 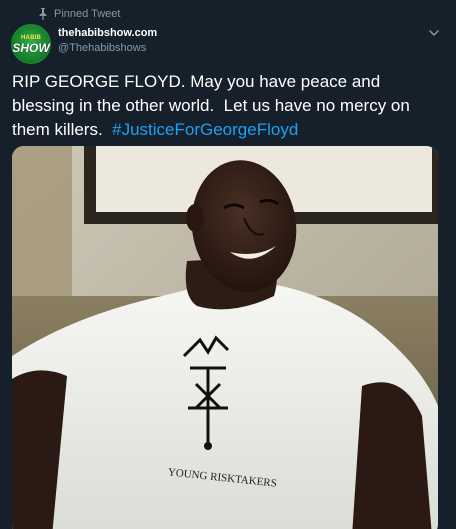 I want to click on avatar-logo: HABIB SHOW, so click(x=31, y=44).